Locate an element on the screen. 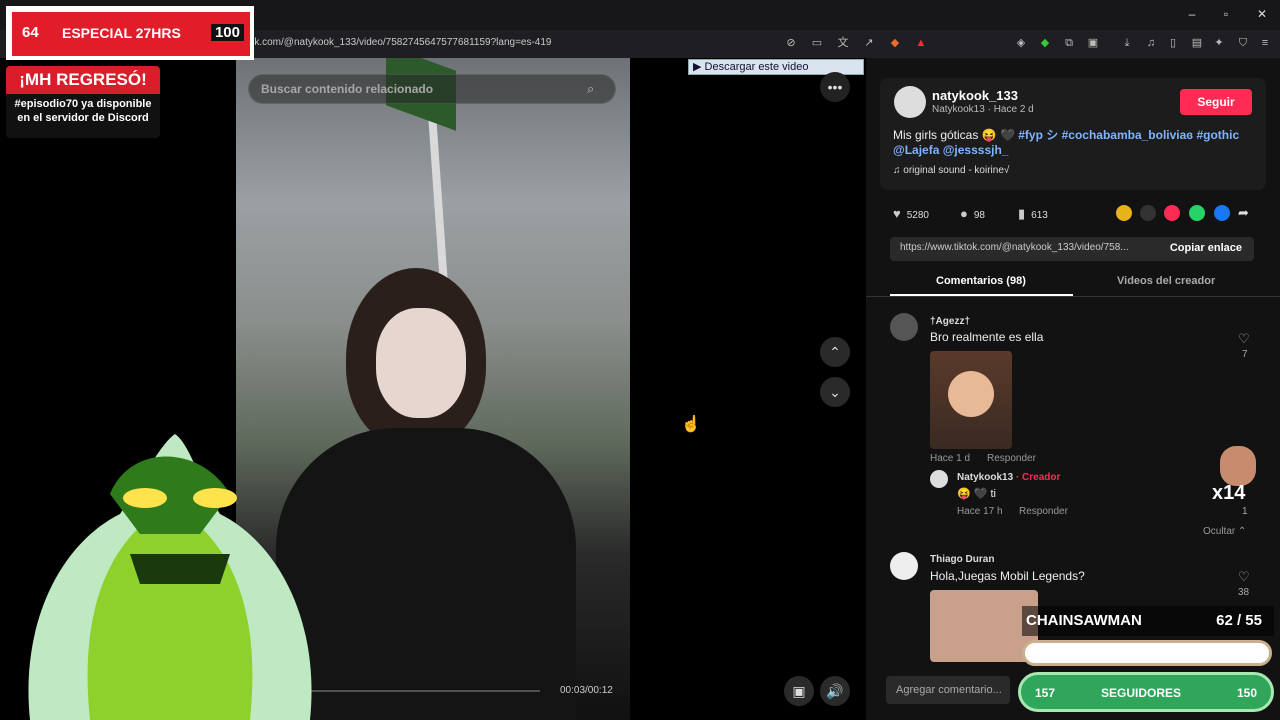 This screenshot has height=720, width=1280. related-search-input: Buscar contenido relacionado ⌕ is located at coordinates (432, 89).